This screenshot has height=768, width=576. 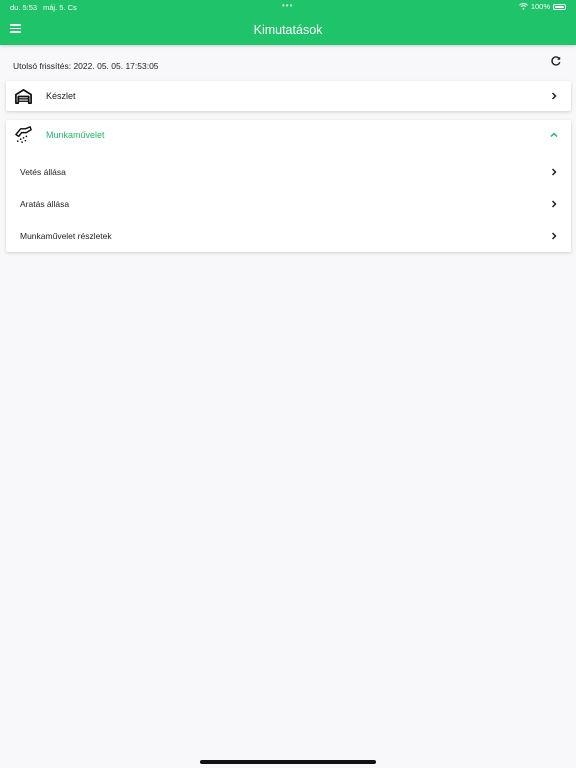 I want to click on stock-header: Készlet, so click(x=288, y=96).